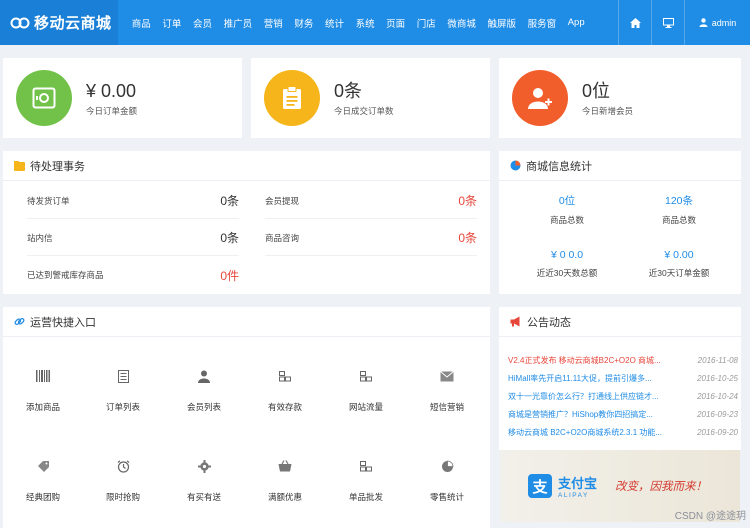  I want to click on pie-chart-icon, so click(515, 165).